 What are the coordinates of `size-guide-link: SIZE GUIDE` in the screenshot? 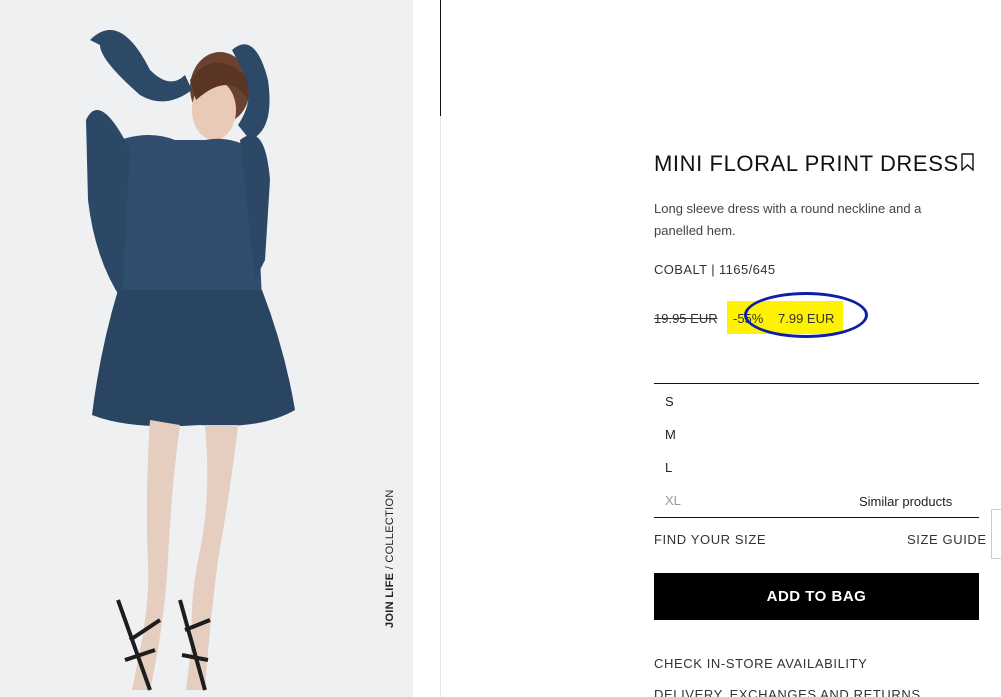 It's located at (947, 539).